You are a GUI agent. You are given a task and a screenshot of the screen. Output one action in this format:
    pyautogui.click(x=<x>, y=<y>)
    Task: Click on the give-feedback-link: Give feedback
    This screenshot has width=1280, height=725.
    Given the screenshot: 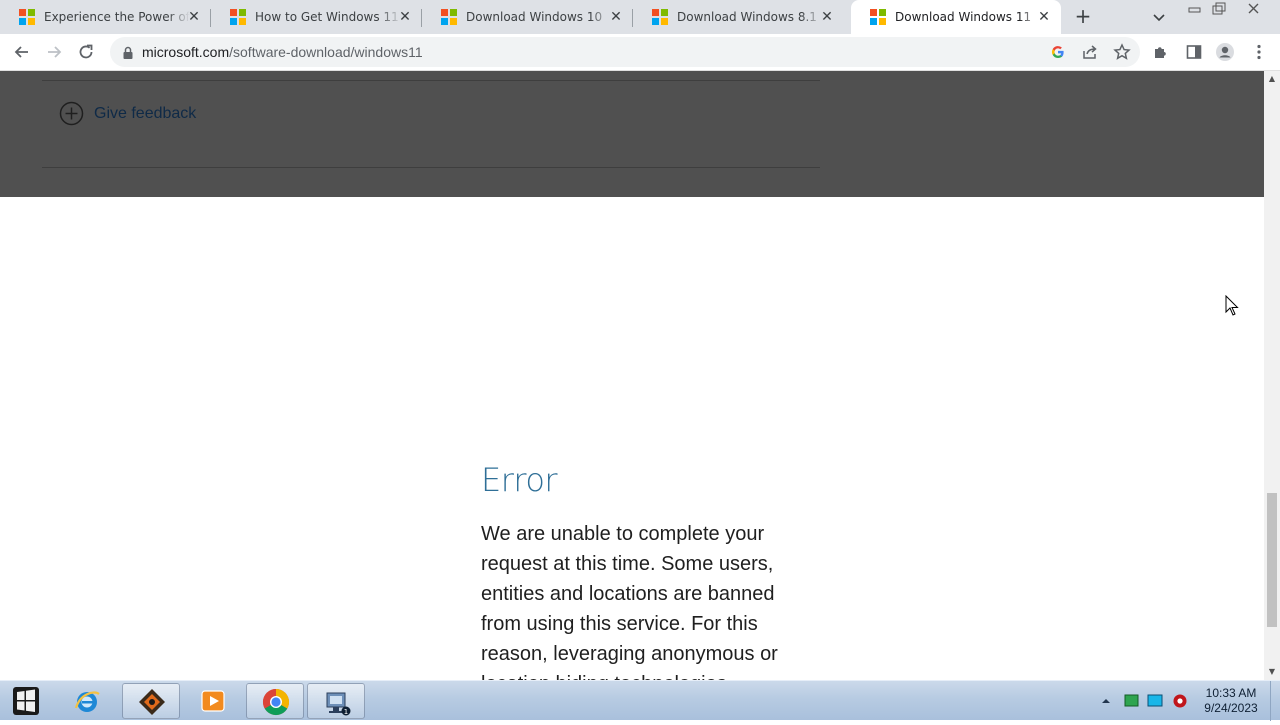 What is the action you would take?
    pyautogui.click(x=127, y=113)
    